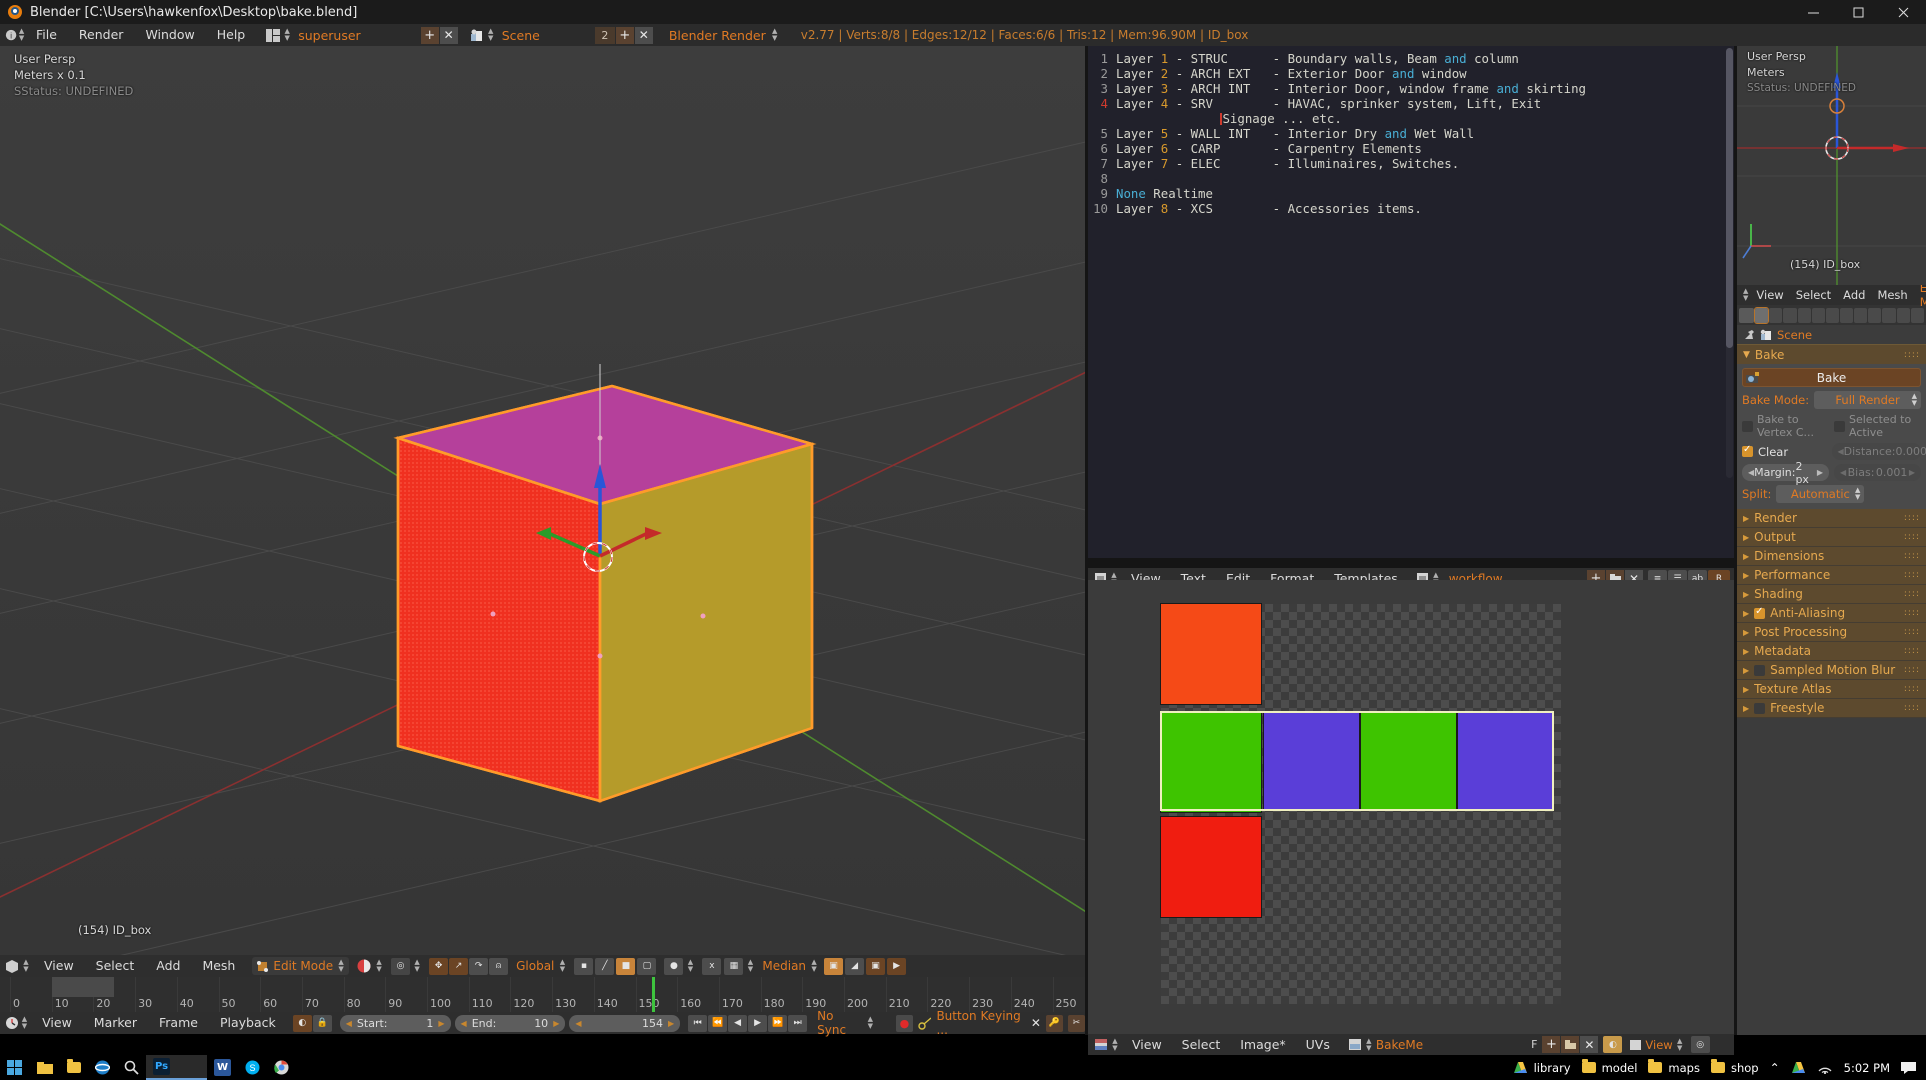  Describe the element at coordinates (303, 966) in the screenshot. I see `interaction-mode: Edit Mode` at that location.